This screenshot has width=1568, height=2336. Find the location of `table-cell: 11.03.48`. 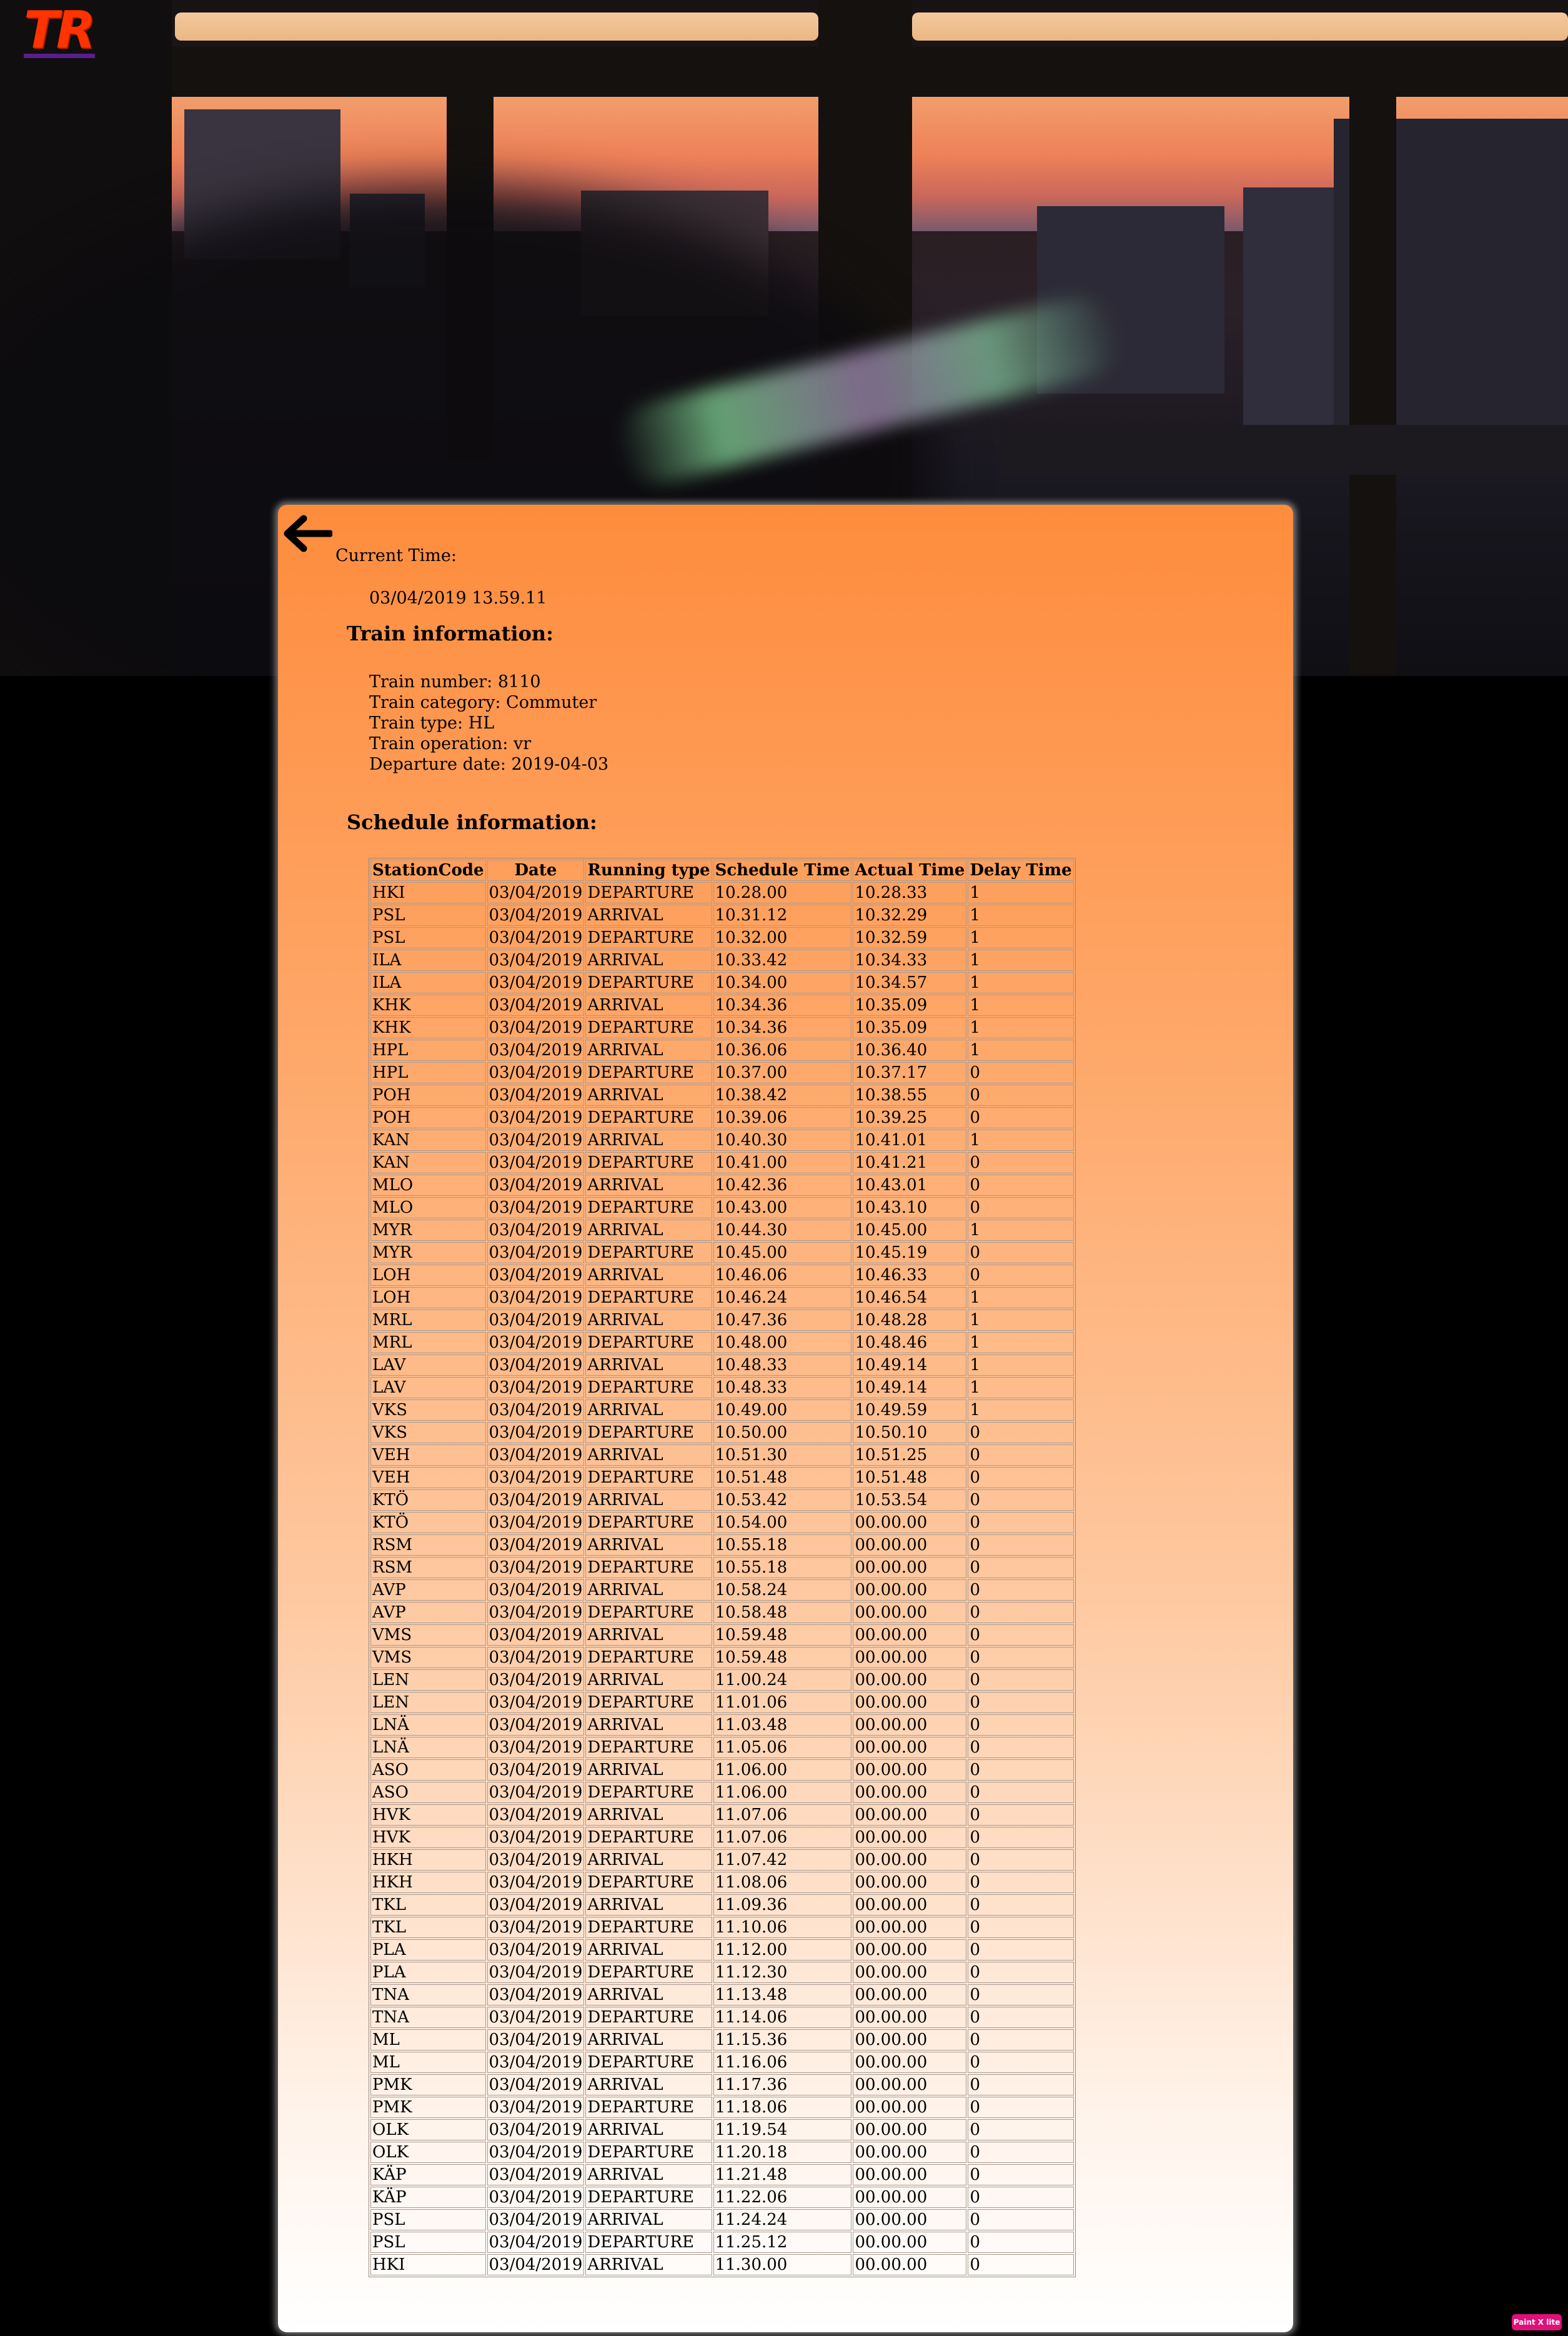

table-cell: 11.03.48 is located at coordinates (782, 1725).